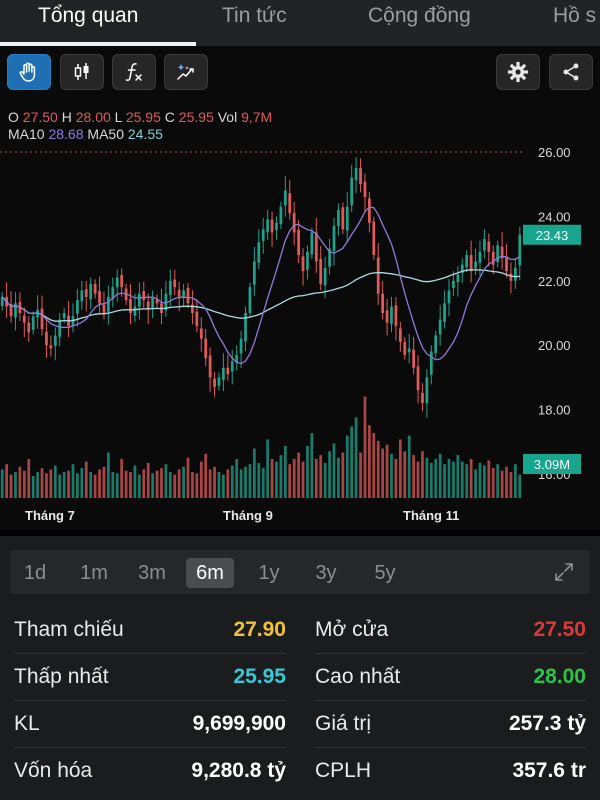 Image resolution: width=600 pixels, height=800 pixels. What do you see at coordinates (574, 16) in the screenshot?
I see `tab-profile: Hồ s` at bounding box center [574, 16].